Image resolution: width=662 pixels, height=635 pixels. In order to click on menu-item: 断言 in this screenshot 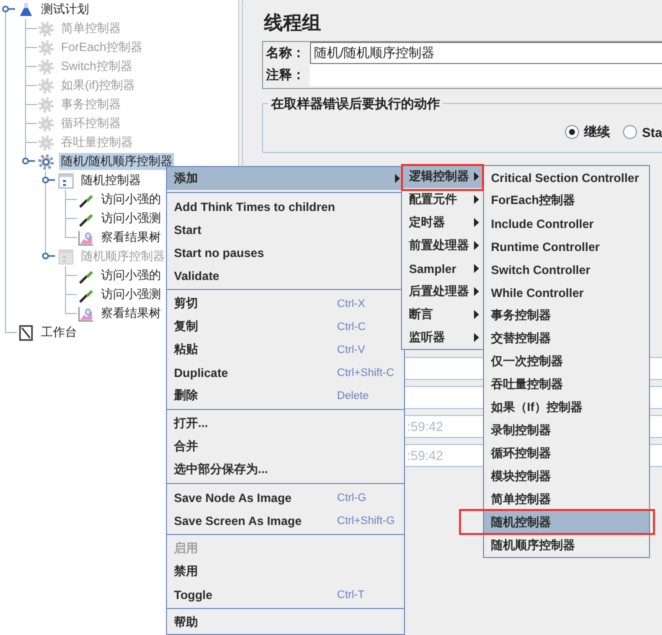, I will do `click(442, 314)`.